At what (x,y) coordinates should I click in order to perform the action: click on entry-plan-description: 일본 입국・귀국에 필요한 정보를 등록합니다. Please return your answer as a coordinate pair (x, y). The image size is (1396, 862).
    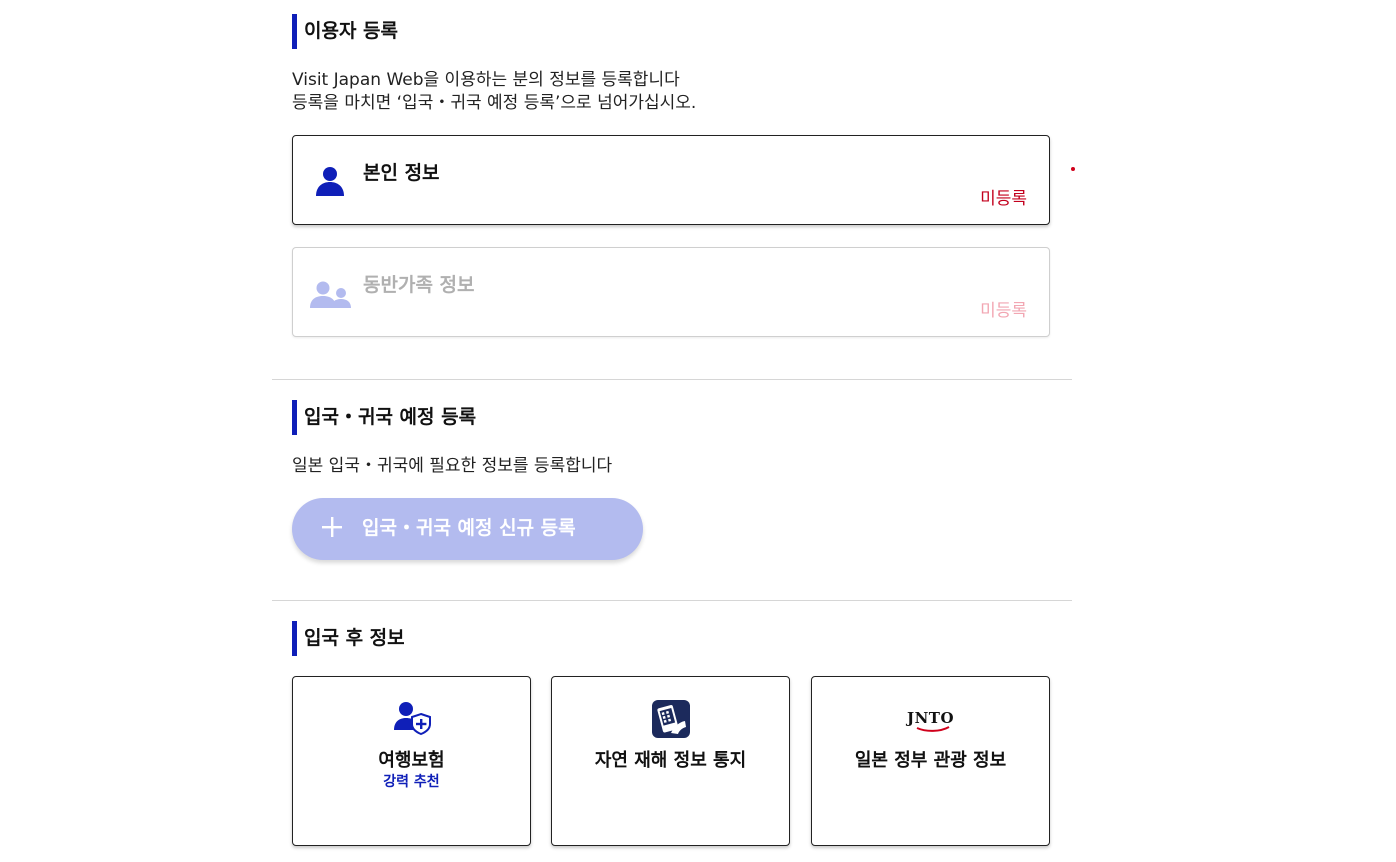
    Looking at the image, I should click on (452, 466).